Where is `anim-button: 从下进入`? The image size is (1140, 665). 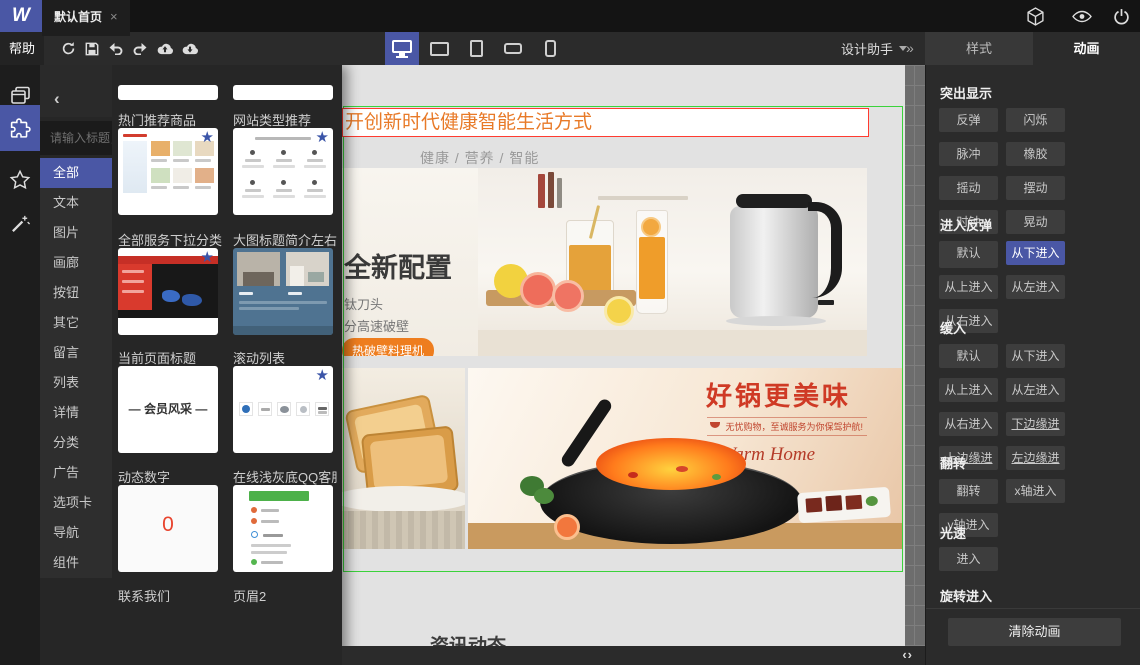 anim-button: 从下进入 is located at coordinates (1035, 356).